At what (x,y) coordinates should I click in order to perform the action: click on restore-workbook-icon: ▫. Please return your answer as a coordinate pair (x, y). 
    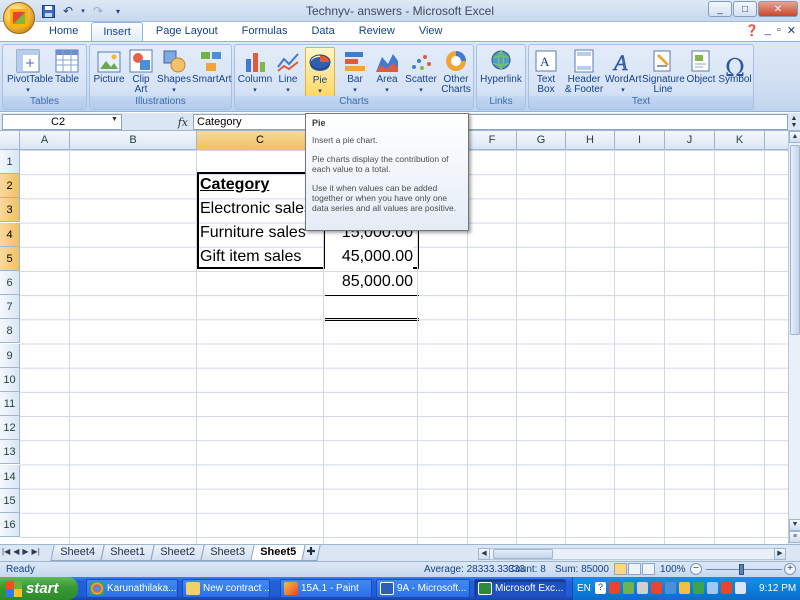
    Looking at the image, I should click on (779, 30).